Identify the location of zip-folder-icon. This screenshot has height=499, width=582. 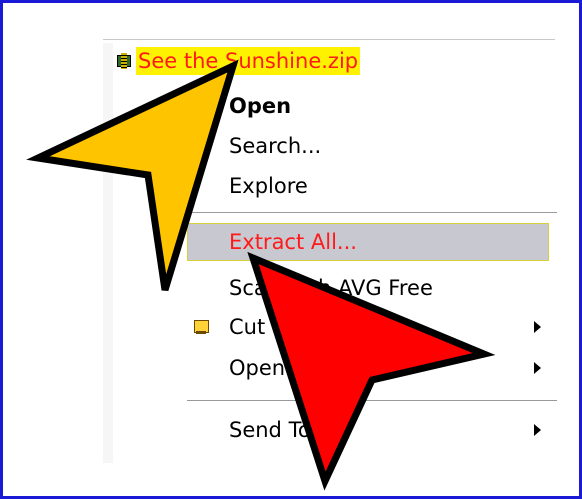
(124, 61).